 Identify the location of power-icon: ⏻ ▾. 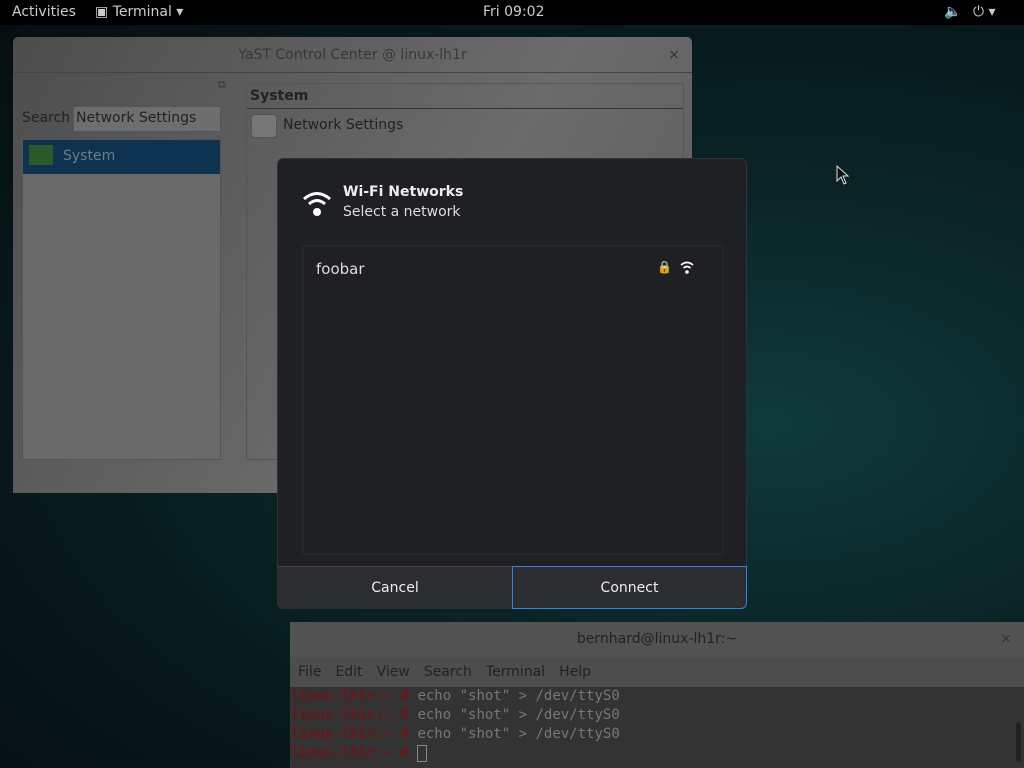
(984, 12).